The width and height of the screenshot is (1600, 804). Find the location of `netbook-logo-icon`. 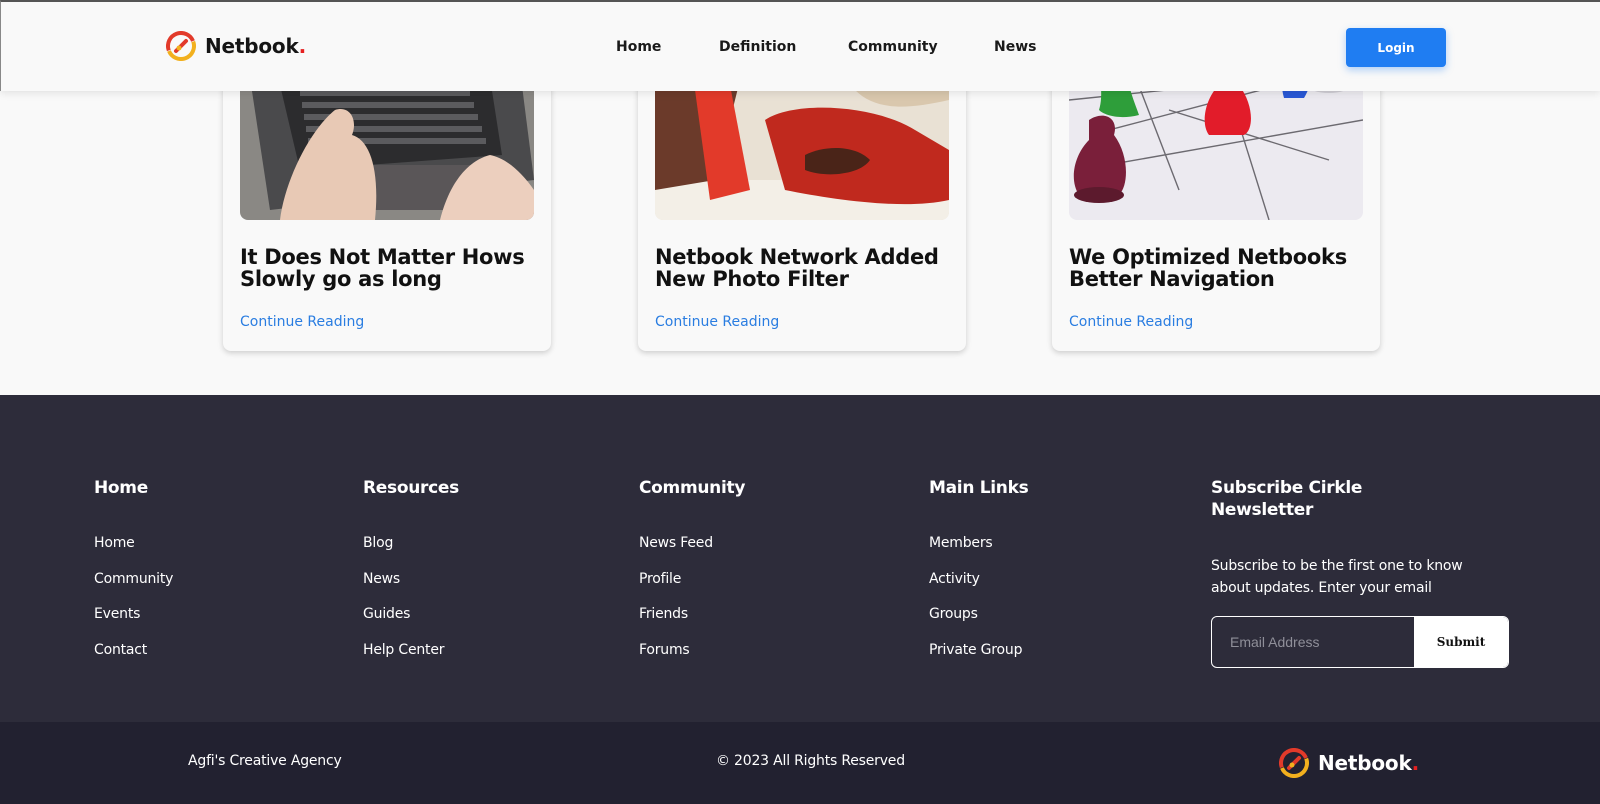

netbook-logo-icon is located at coordinates (1294, 763).